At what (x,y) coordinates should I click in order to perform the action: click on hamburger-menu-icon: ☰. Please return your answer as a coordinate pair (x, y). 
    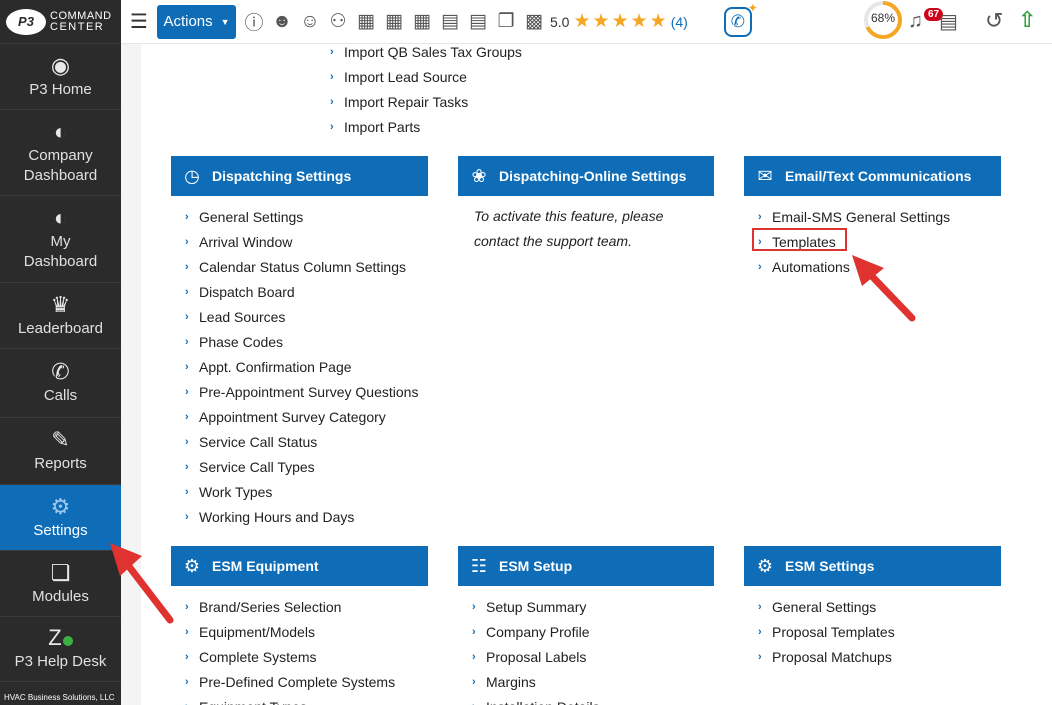
    Looking at the image, I should click on (139, 21).